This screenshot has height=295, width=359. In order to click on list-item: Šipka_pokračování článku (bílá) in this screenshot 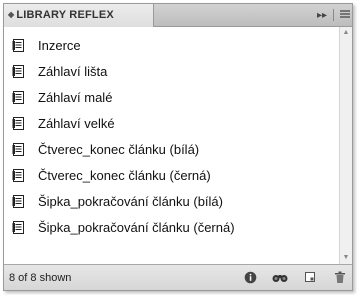, I will do `click(171, 201)`.